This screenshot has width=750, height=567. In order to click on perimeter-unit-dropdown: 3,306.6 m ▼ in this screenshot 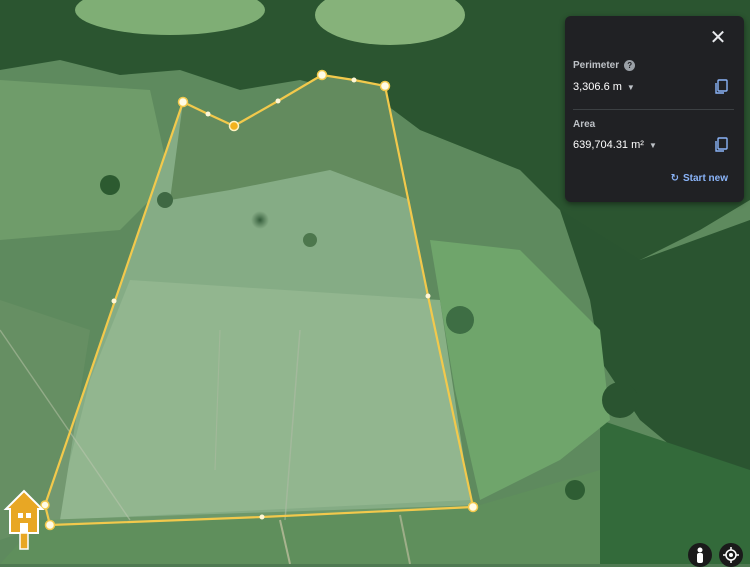, I will do `click(604, 87)`.